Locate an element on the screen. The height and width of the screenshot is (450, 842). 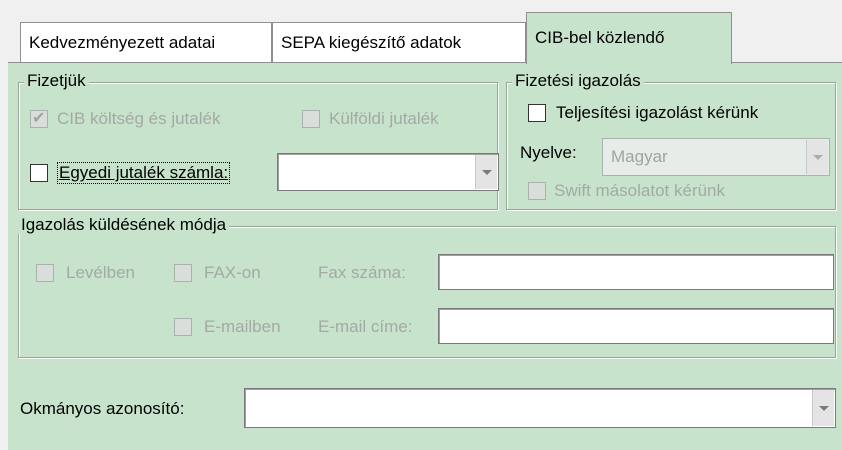
request-certificate-label: Teljesítési igazolást kérünk is located at coordinates (657, 112).